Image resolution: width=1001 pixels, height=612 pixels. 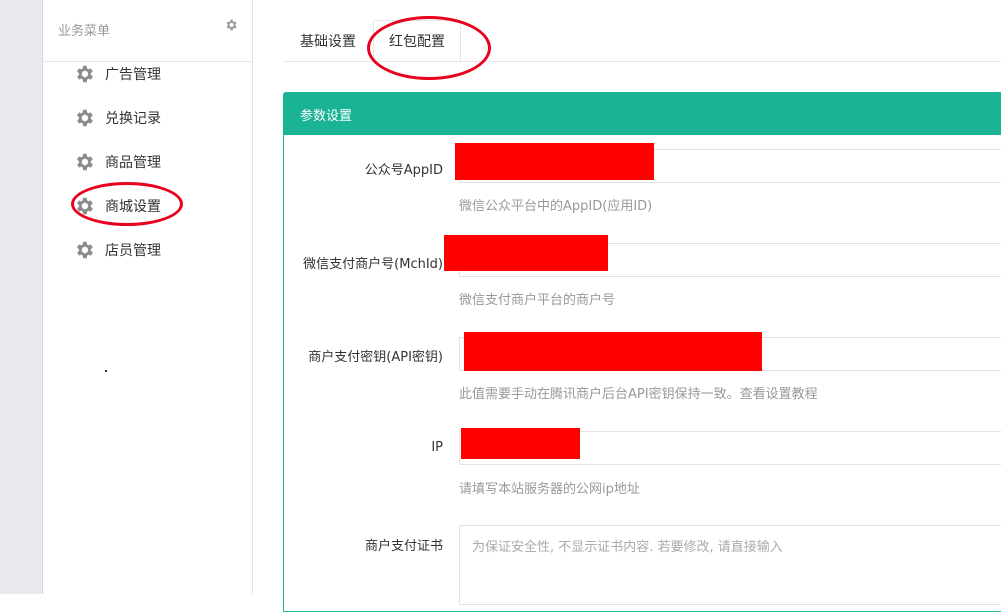 What do you see at coordinates (403, 546) in the screenshot?
I see `field-label-cert: 商户支付证书` at bounding box center [403, 546].